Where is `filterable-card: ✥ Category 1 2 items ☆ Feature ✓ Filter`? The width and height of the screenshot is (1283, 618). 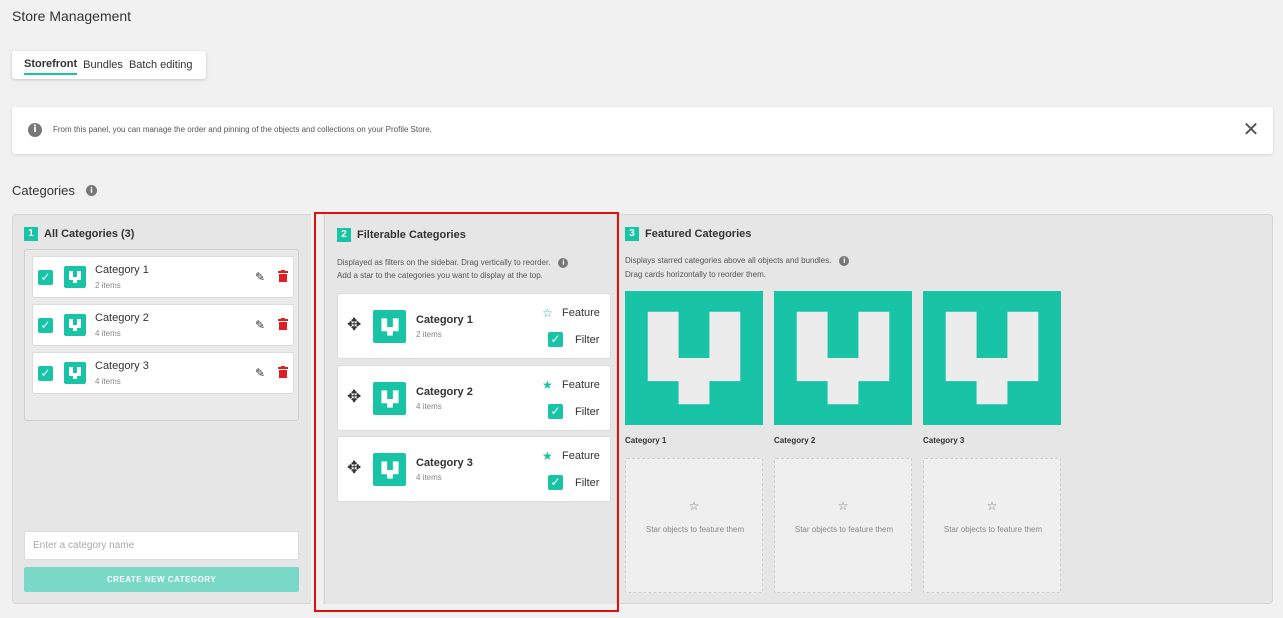
filterable-card: ✥ Category 1 2 items ☆ Feature ✓ Filter is located at coordinates (474, 326).